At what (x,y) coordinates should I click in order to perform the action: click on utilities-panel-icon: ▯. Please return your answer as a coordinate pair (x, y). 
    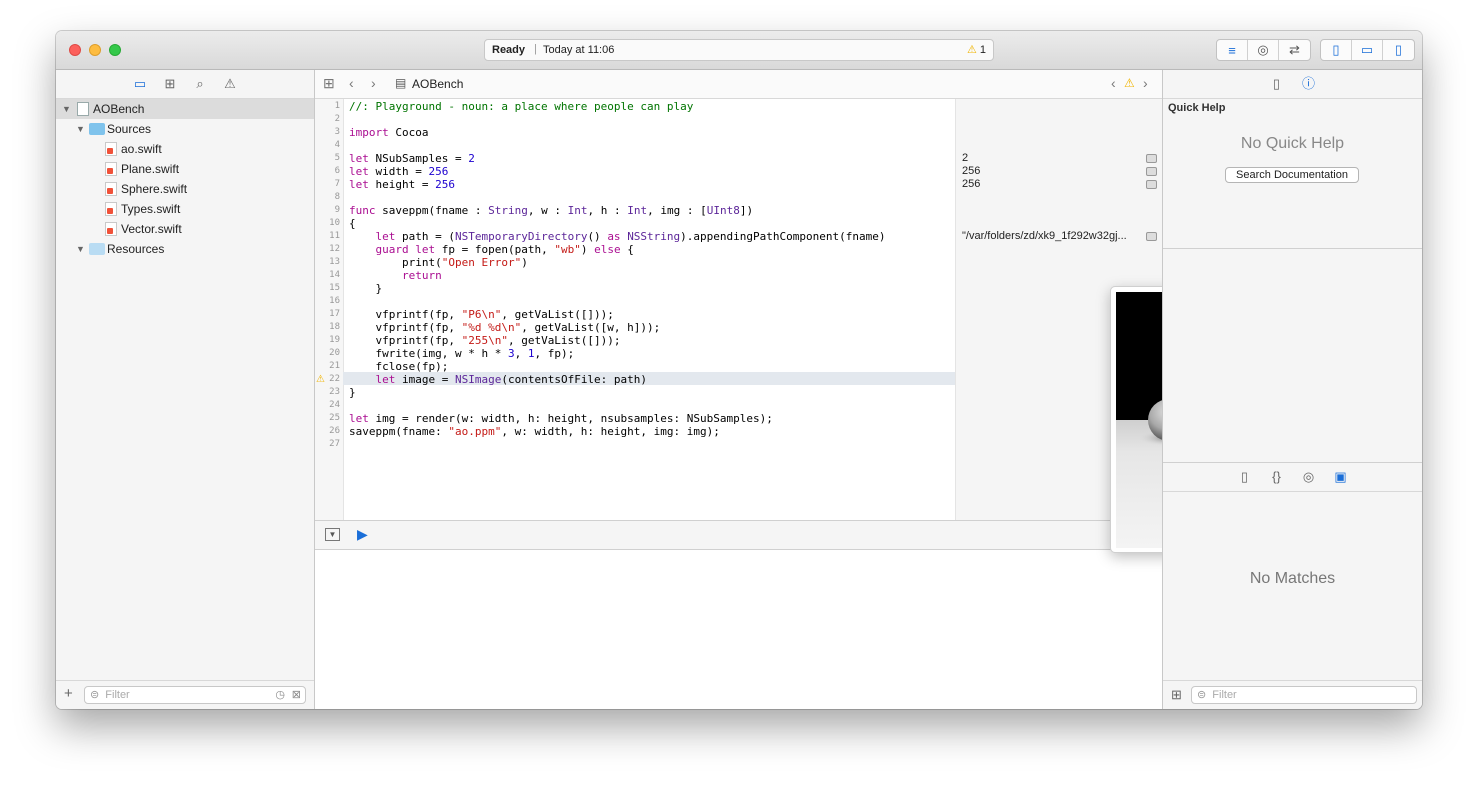
    Looking at the image, I should click on (1398, 50).